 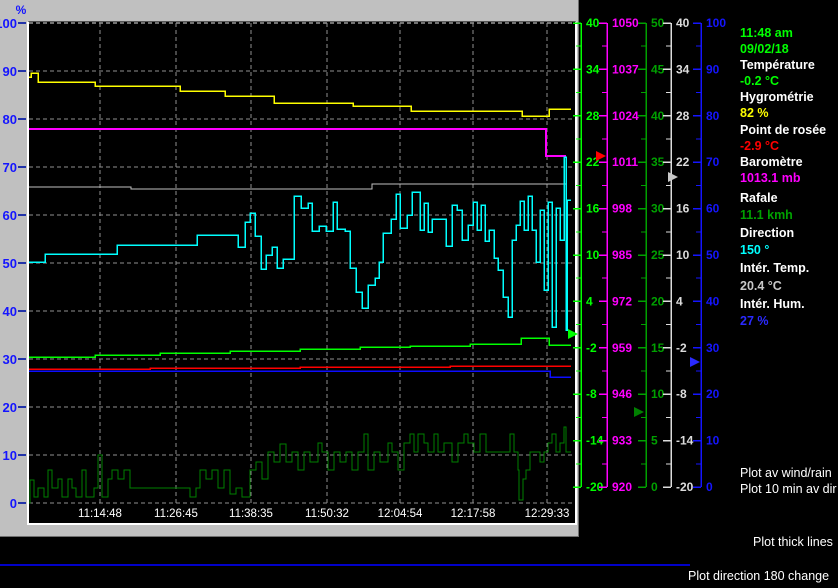 I want to click on indoor-temp-marker, so click(x=673, y=177).